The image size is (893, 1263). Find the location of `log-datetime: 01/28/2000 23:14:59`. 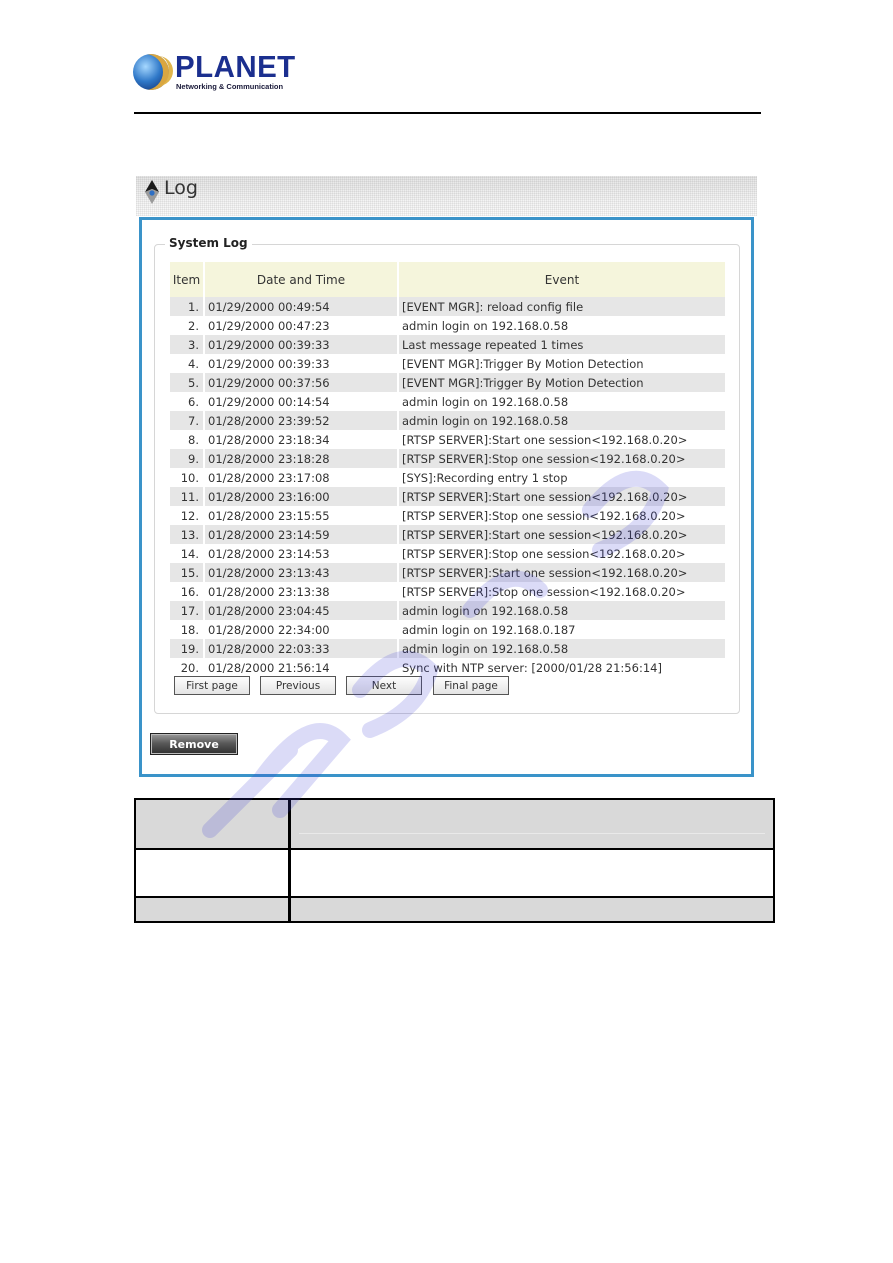

log-datetime: 01/28/2000 23:14:59 is located at coordinates (301, 534).